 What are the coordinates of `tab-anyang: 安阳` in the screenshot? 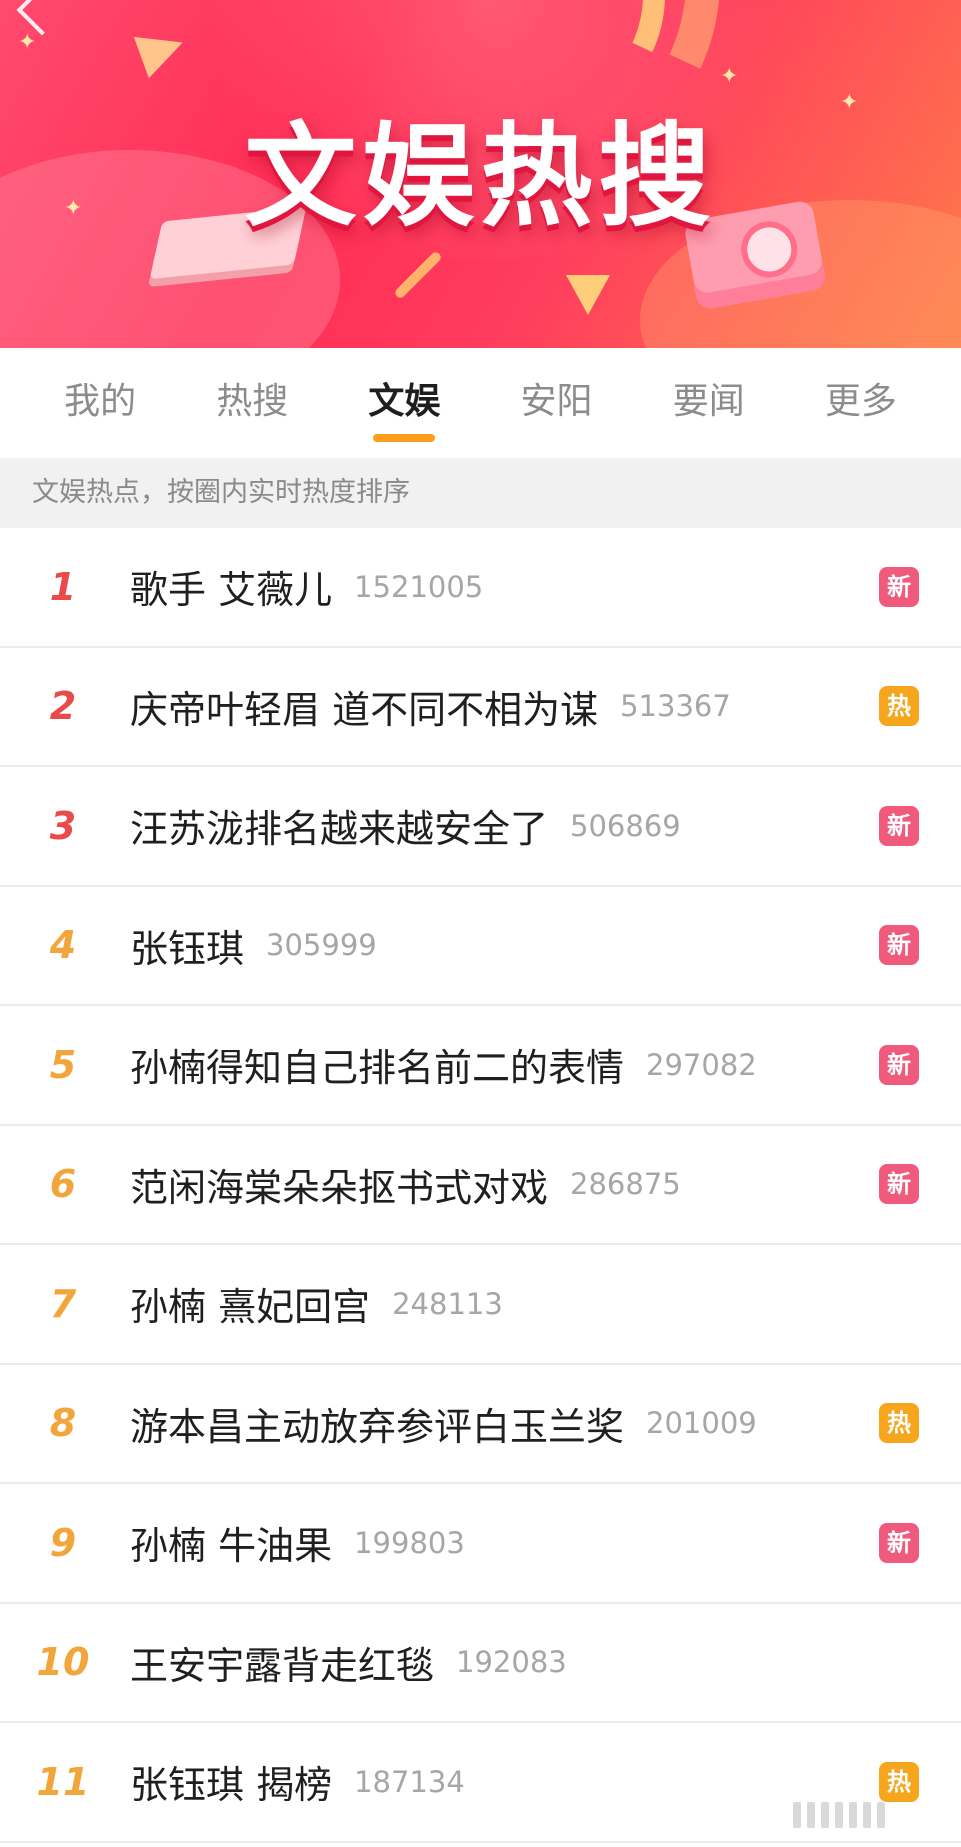 It's located at (557, 403).